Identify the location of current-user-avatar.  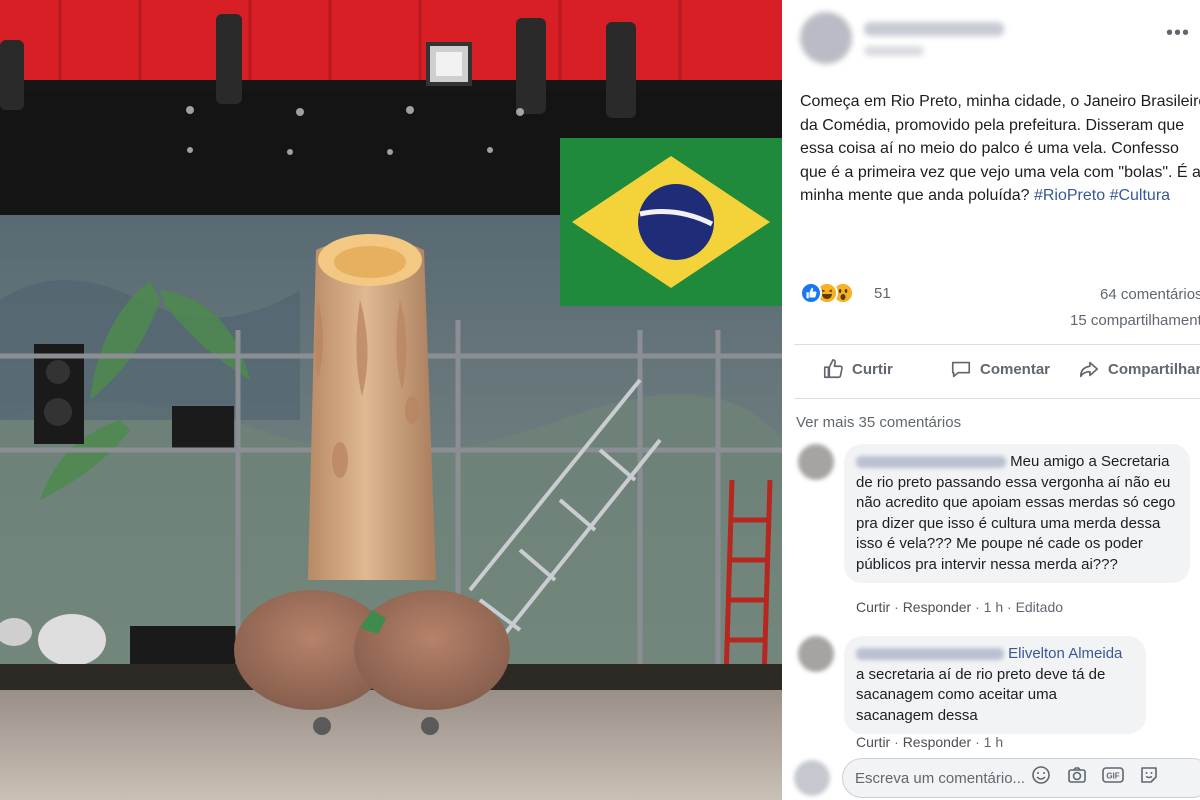
(812, 778).